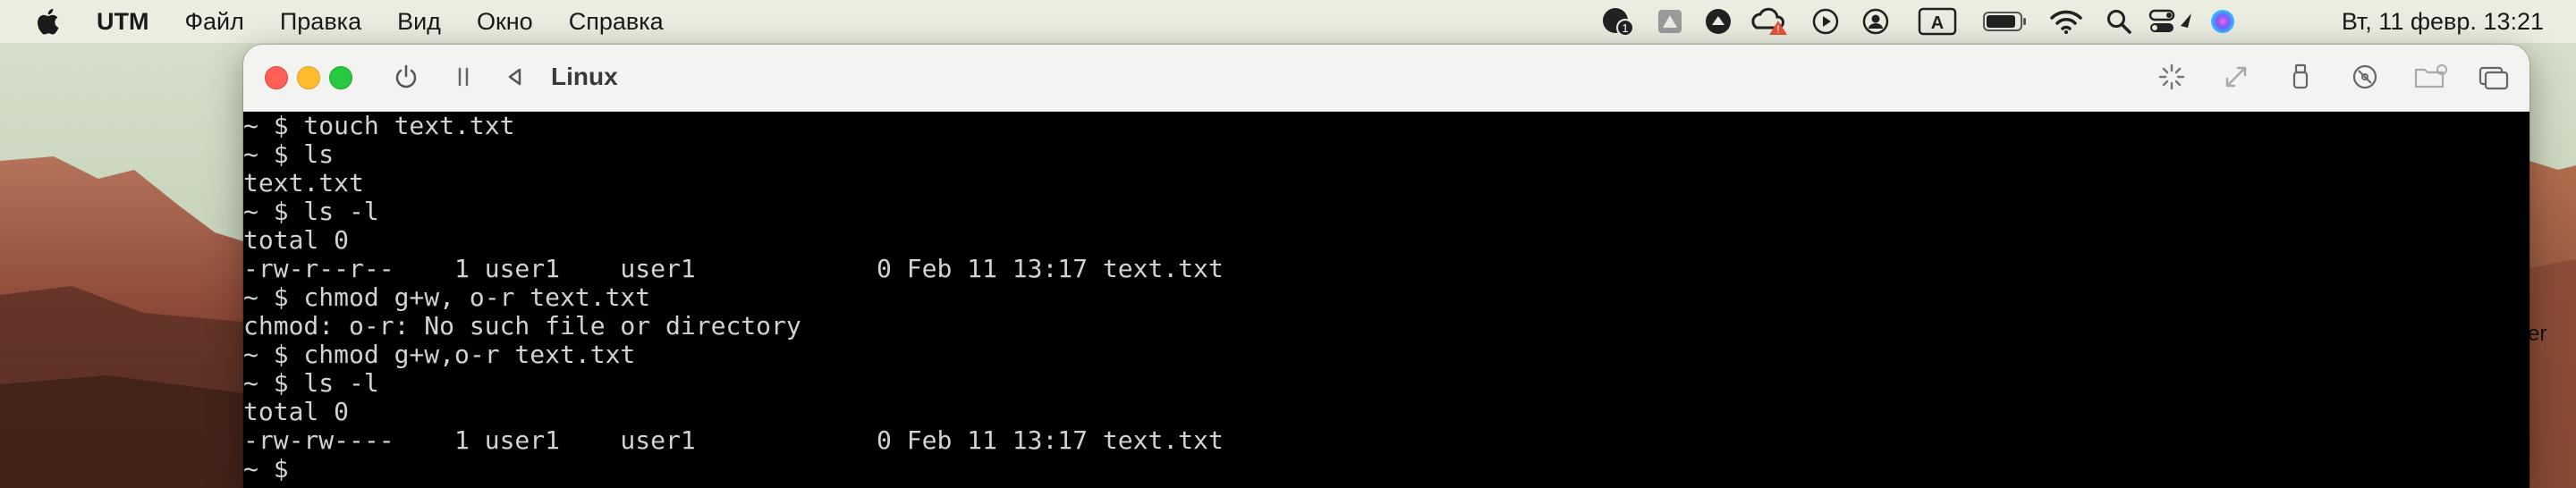 The width and height of the screenshot is (2576, 488). I want to click on svg-text: 1, so click(1625, 28).